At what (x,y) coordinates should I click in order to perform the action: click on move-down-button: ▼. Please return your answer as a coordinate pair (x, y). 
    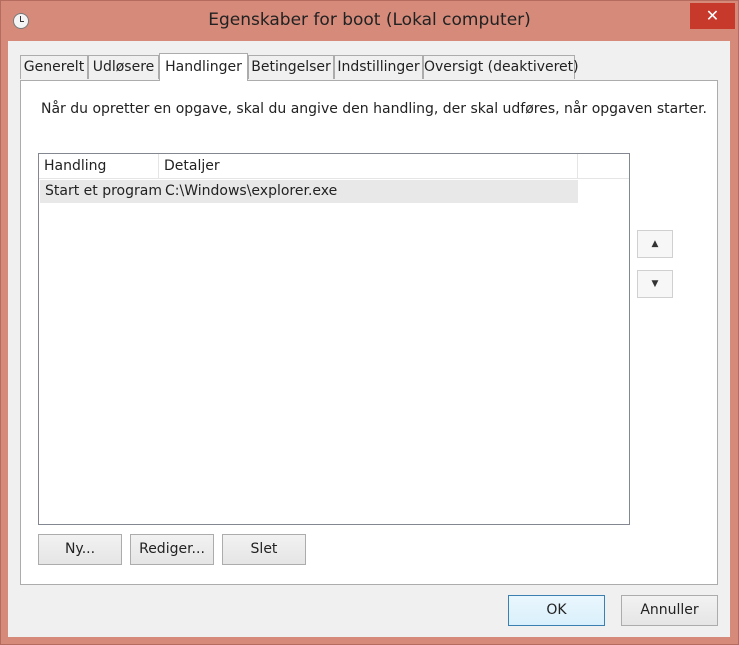
    Looking at the image, I should click on (655, 284).